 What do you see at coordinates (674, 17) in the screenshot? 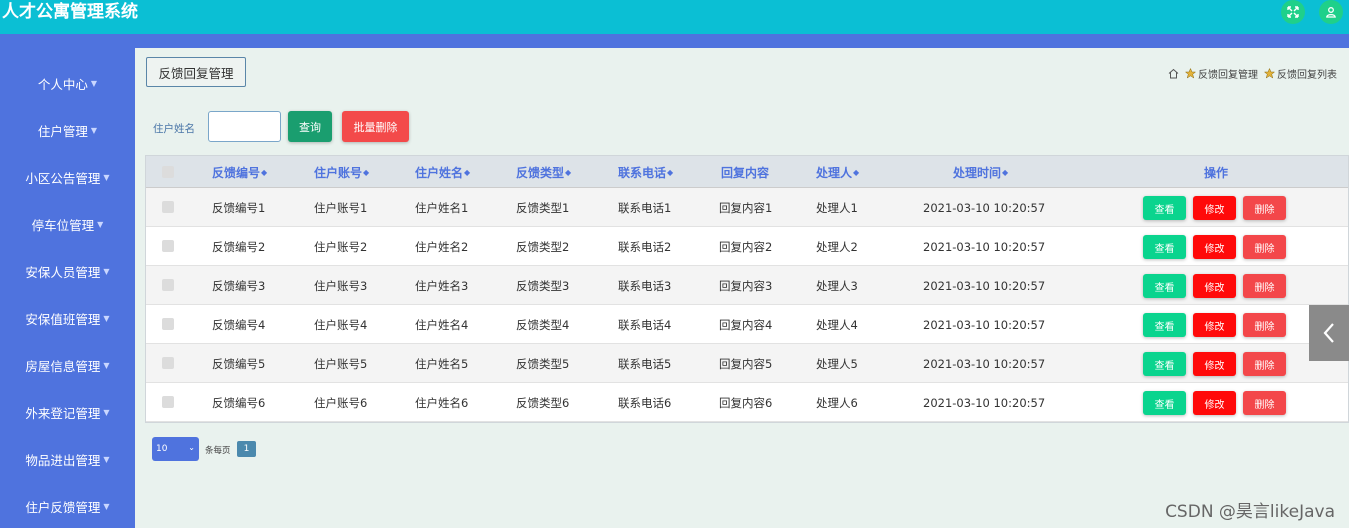
I see `top-header: 人才公寓管理系统` at bounding box center [674, 17].